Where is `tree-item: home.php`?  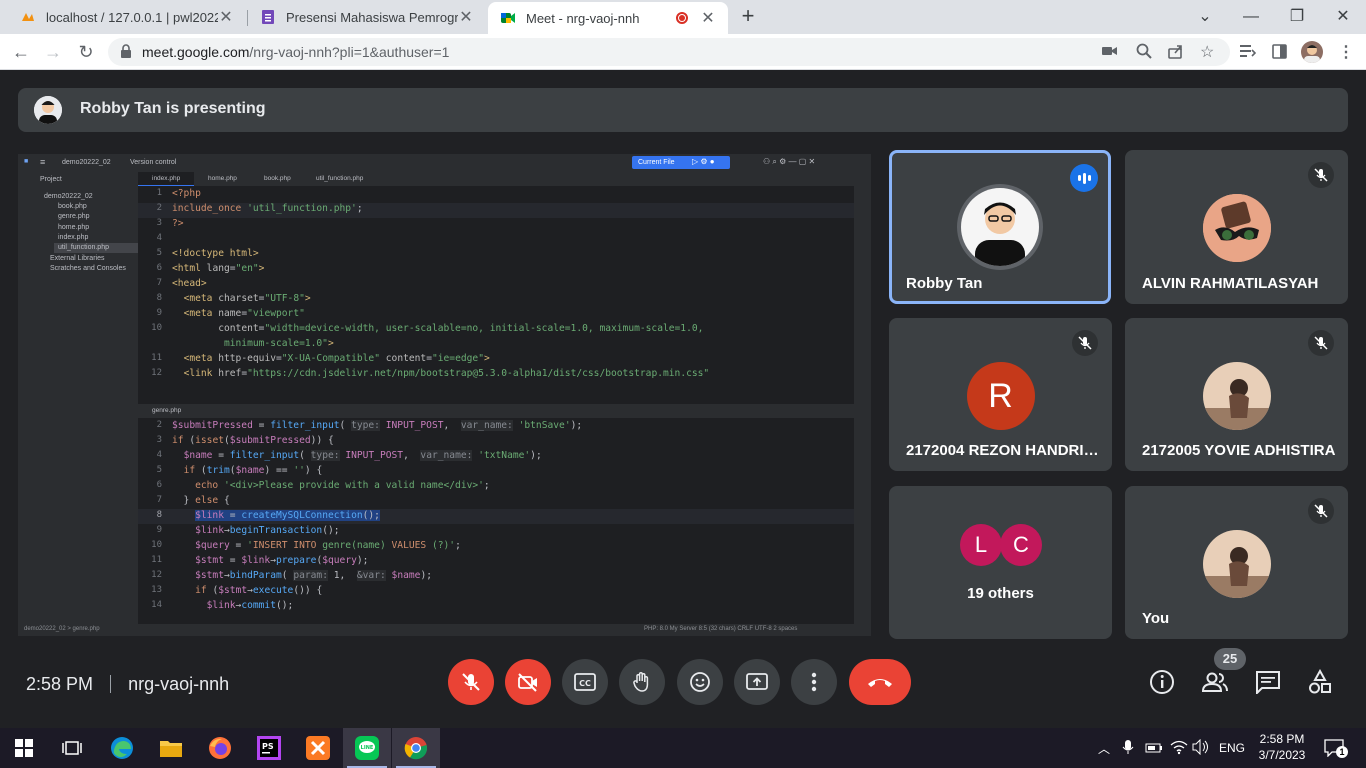
tree-item: home.php is located at coordinates (74, 227).